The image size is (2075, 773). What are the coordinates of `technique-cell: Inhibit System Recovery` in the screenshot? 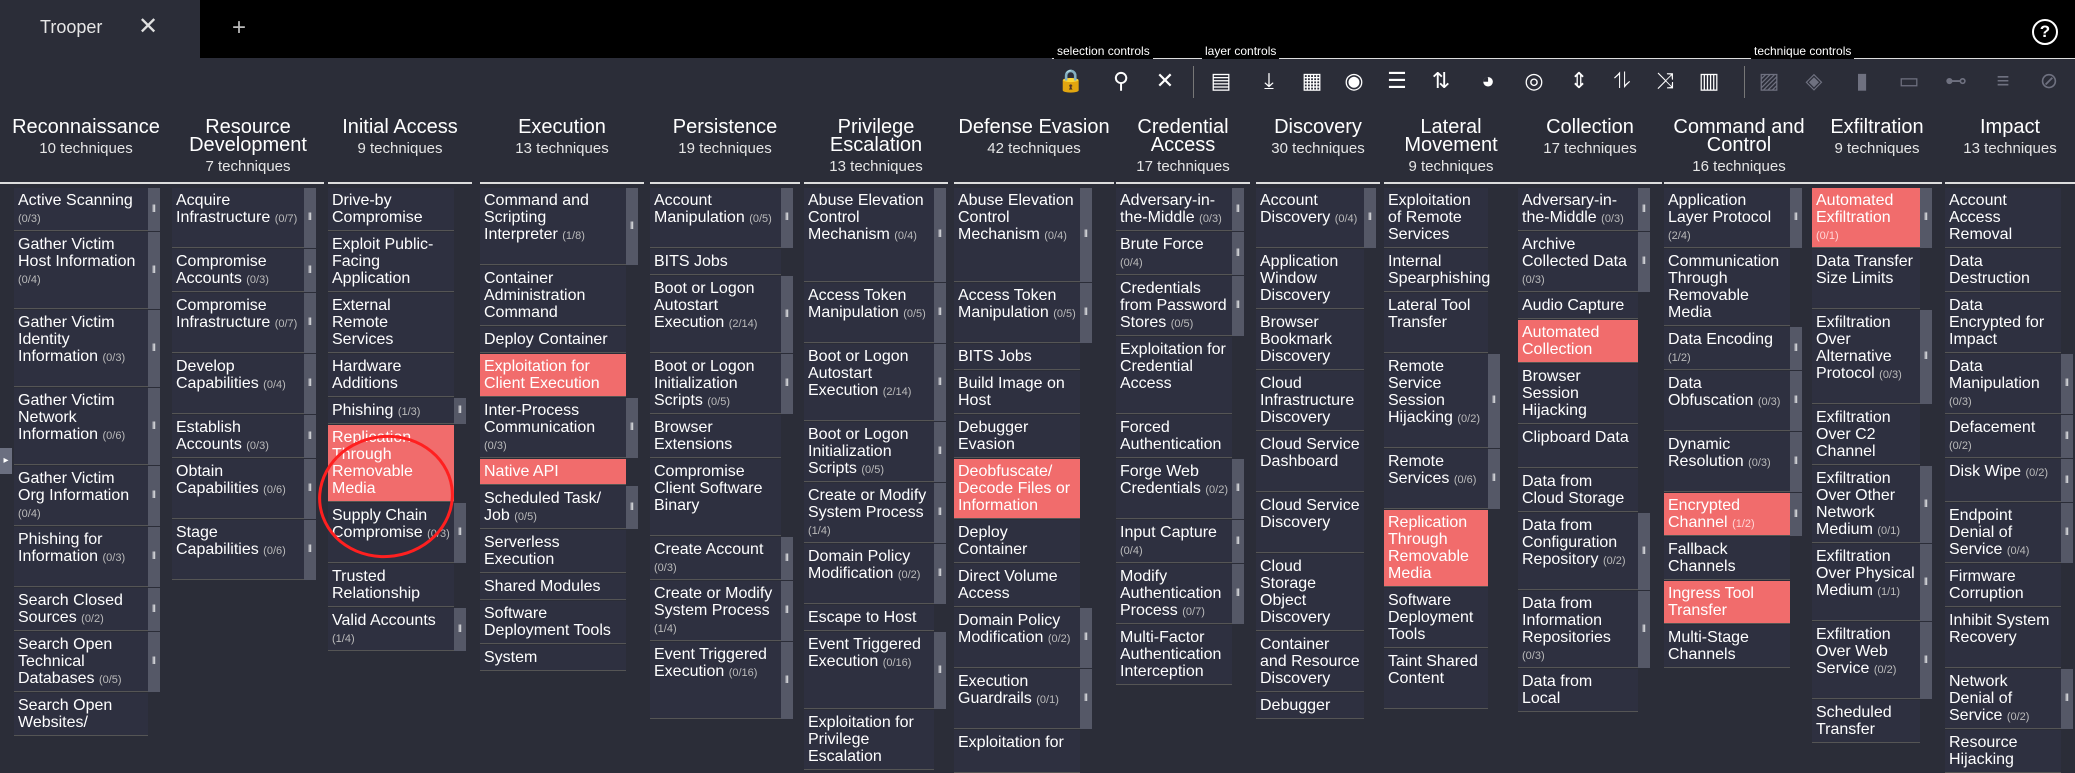 It's located at (2003, 638).